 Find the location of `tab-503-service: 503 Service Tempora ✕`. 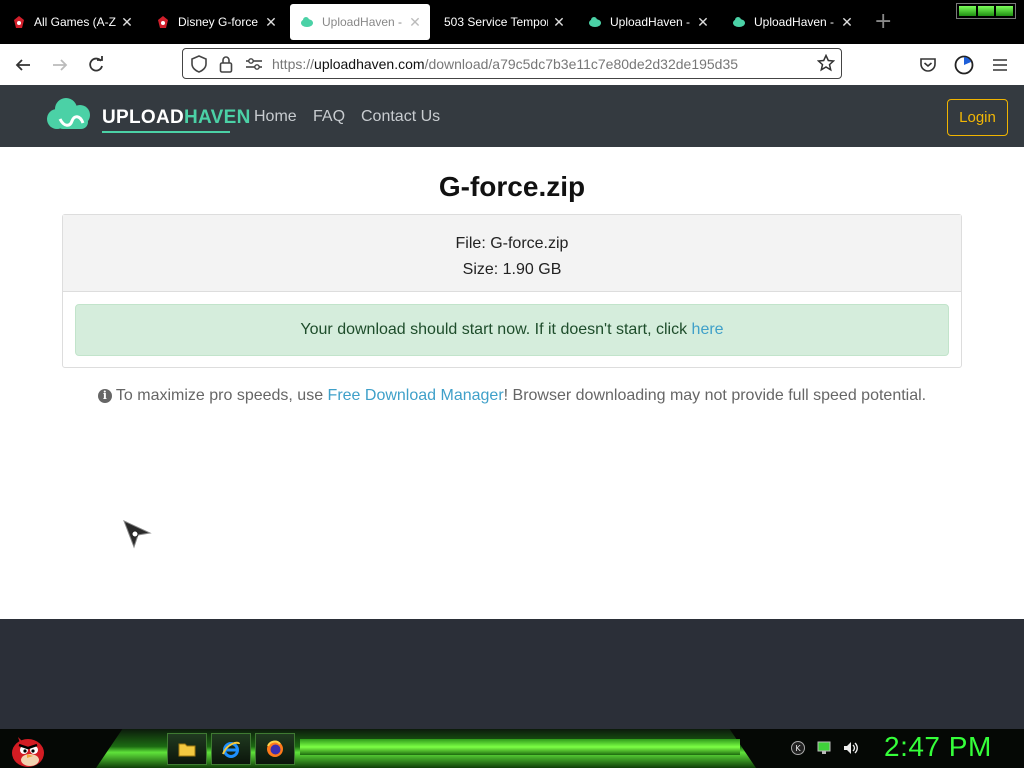

tab-503-service: 503 Service Tempora ✕ is located at coordinates (504, 22).